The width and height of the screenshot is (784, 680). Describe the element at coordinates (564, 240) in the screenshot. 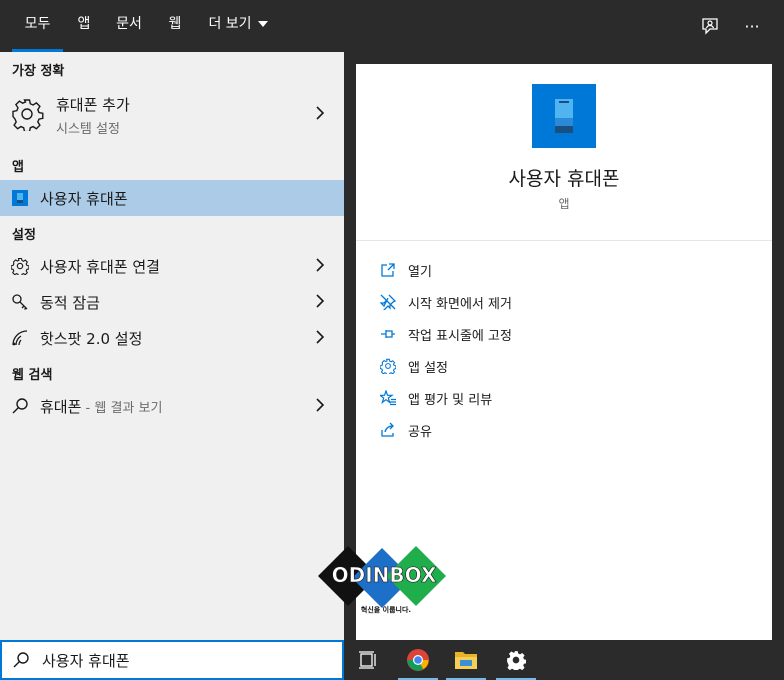

I see `divider` at that location.